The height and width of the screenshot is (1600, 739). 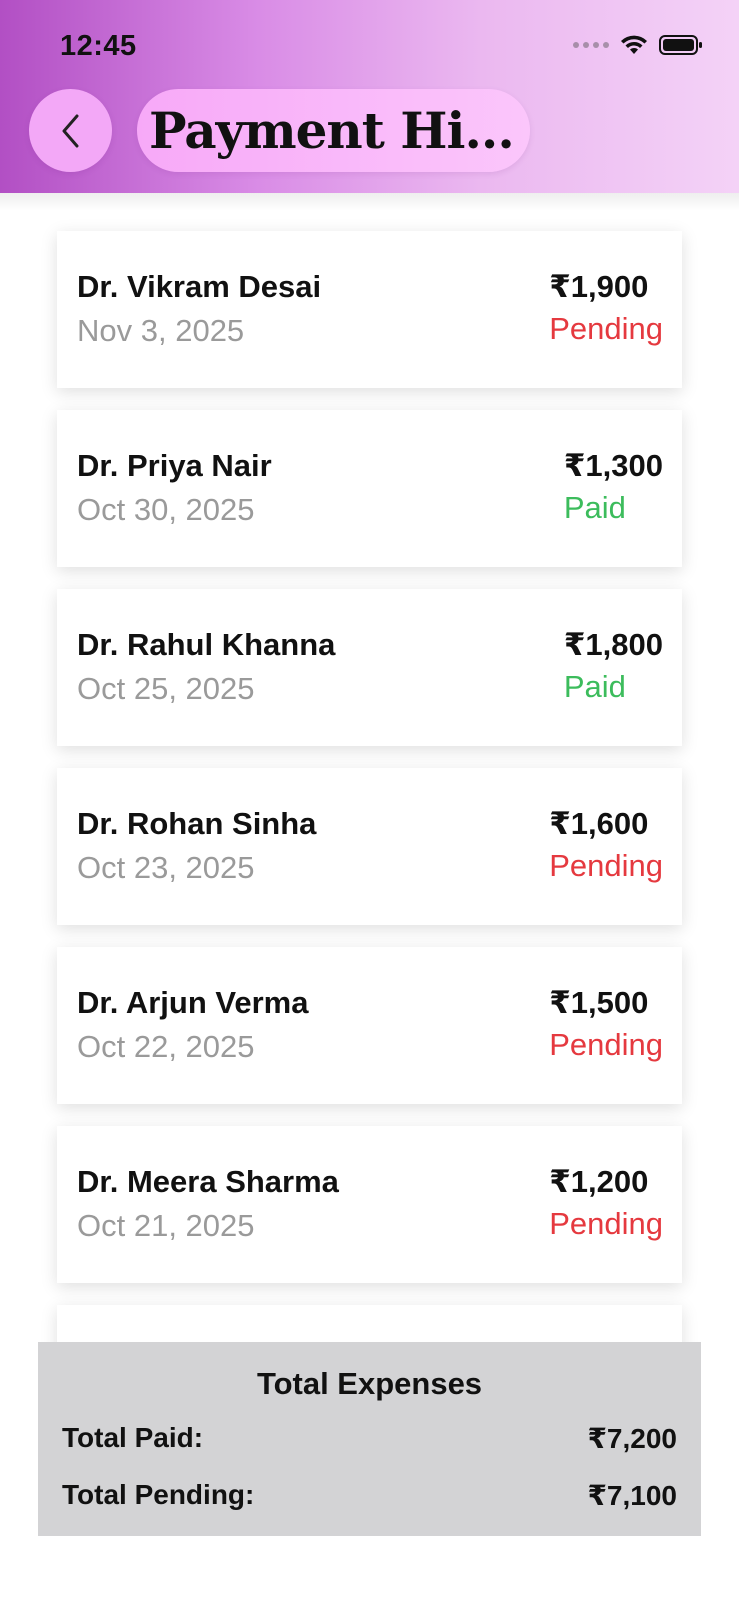 What do you see at coordinates (166, 1046) in the screenshot?
I see `payment-date: Oct 22, 2025` at bounding box center [166, 1046].